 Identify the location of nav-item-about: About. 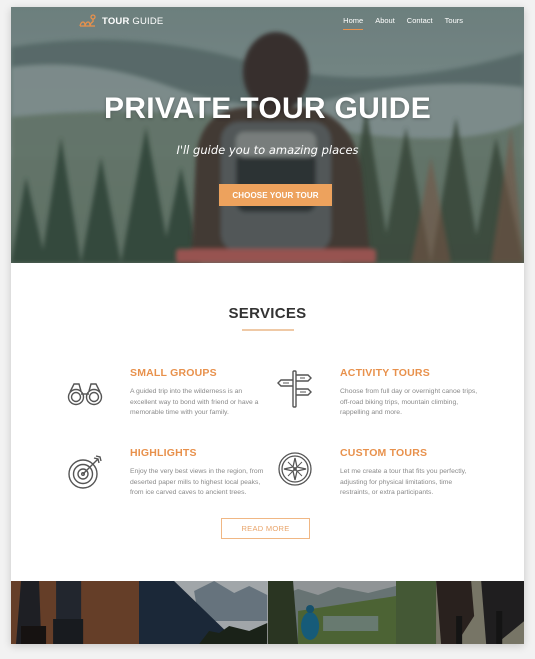
(385, 22).